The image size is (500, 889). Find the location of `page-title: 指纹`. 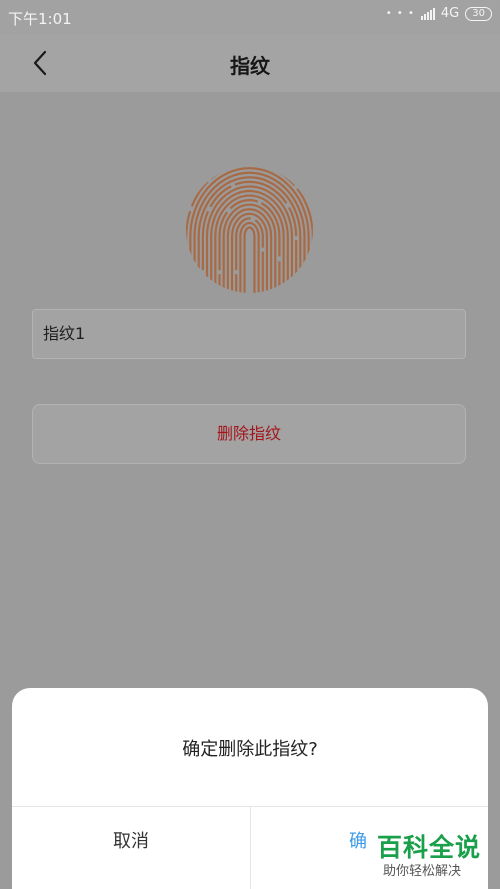

page-title: 指纹 is located at coordinates (250, 66).